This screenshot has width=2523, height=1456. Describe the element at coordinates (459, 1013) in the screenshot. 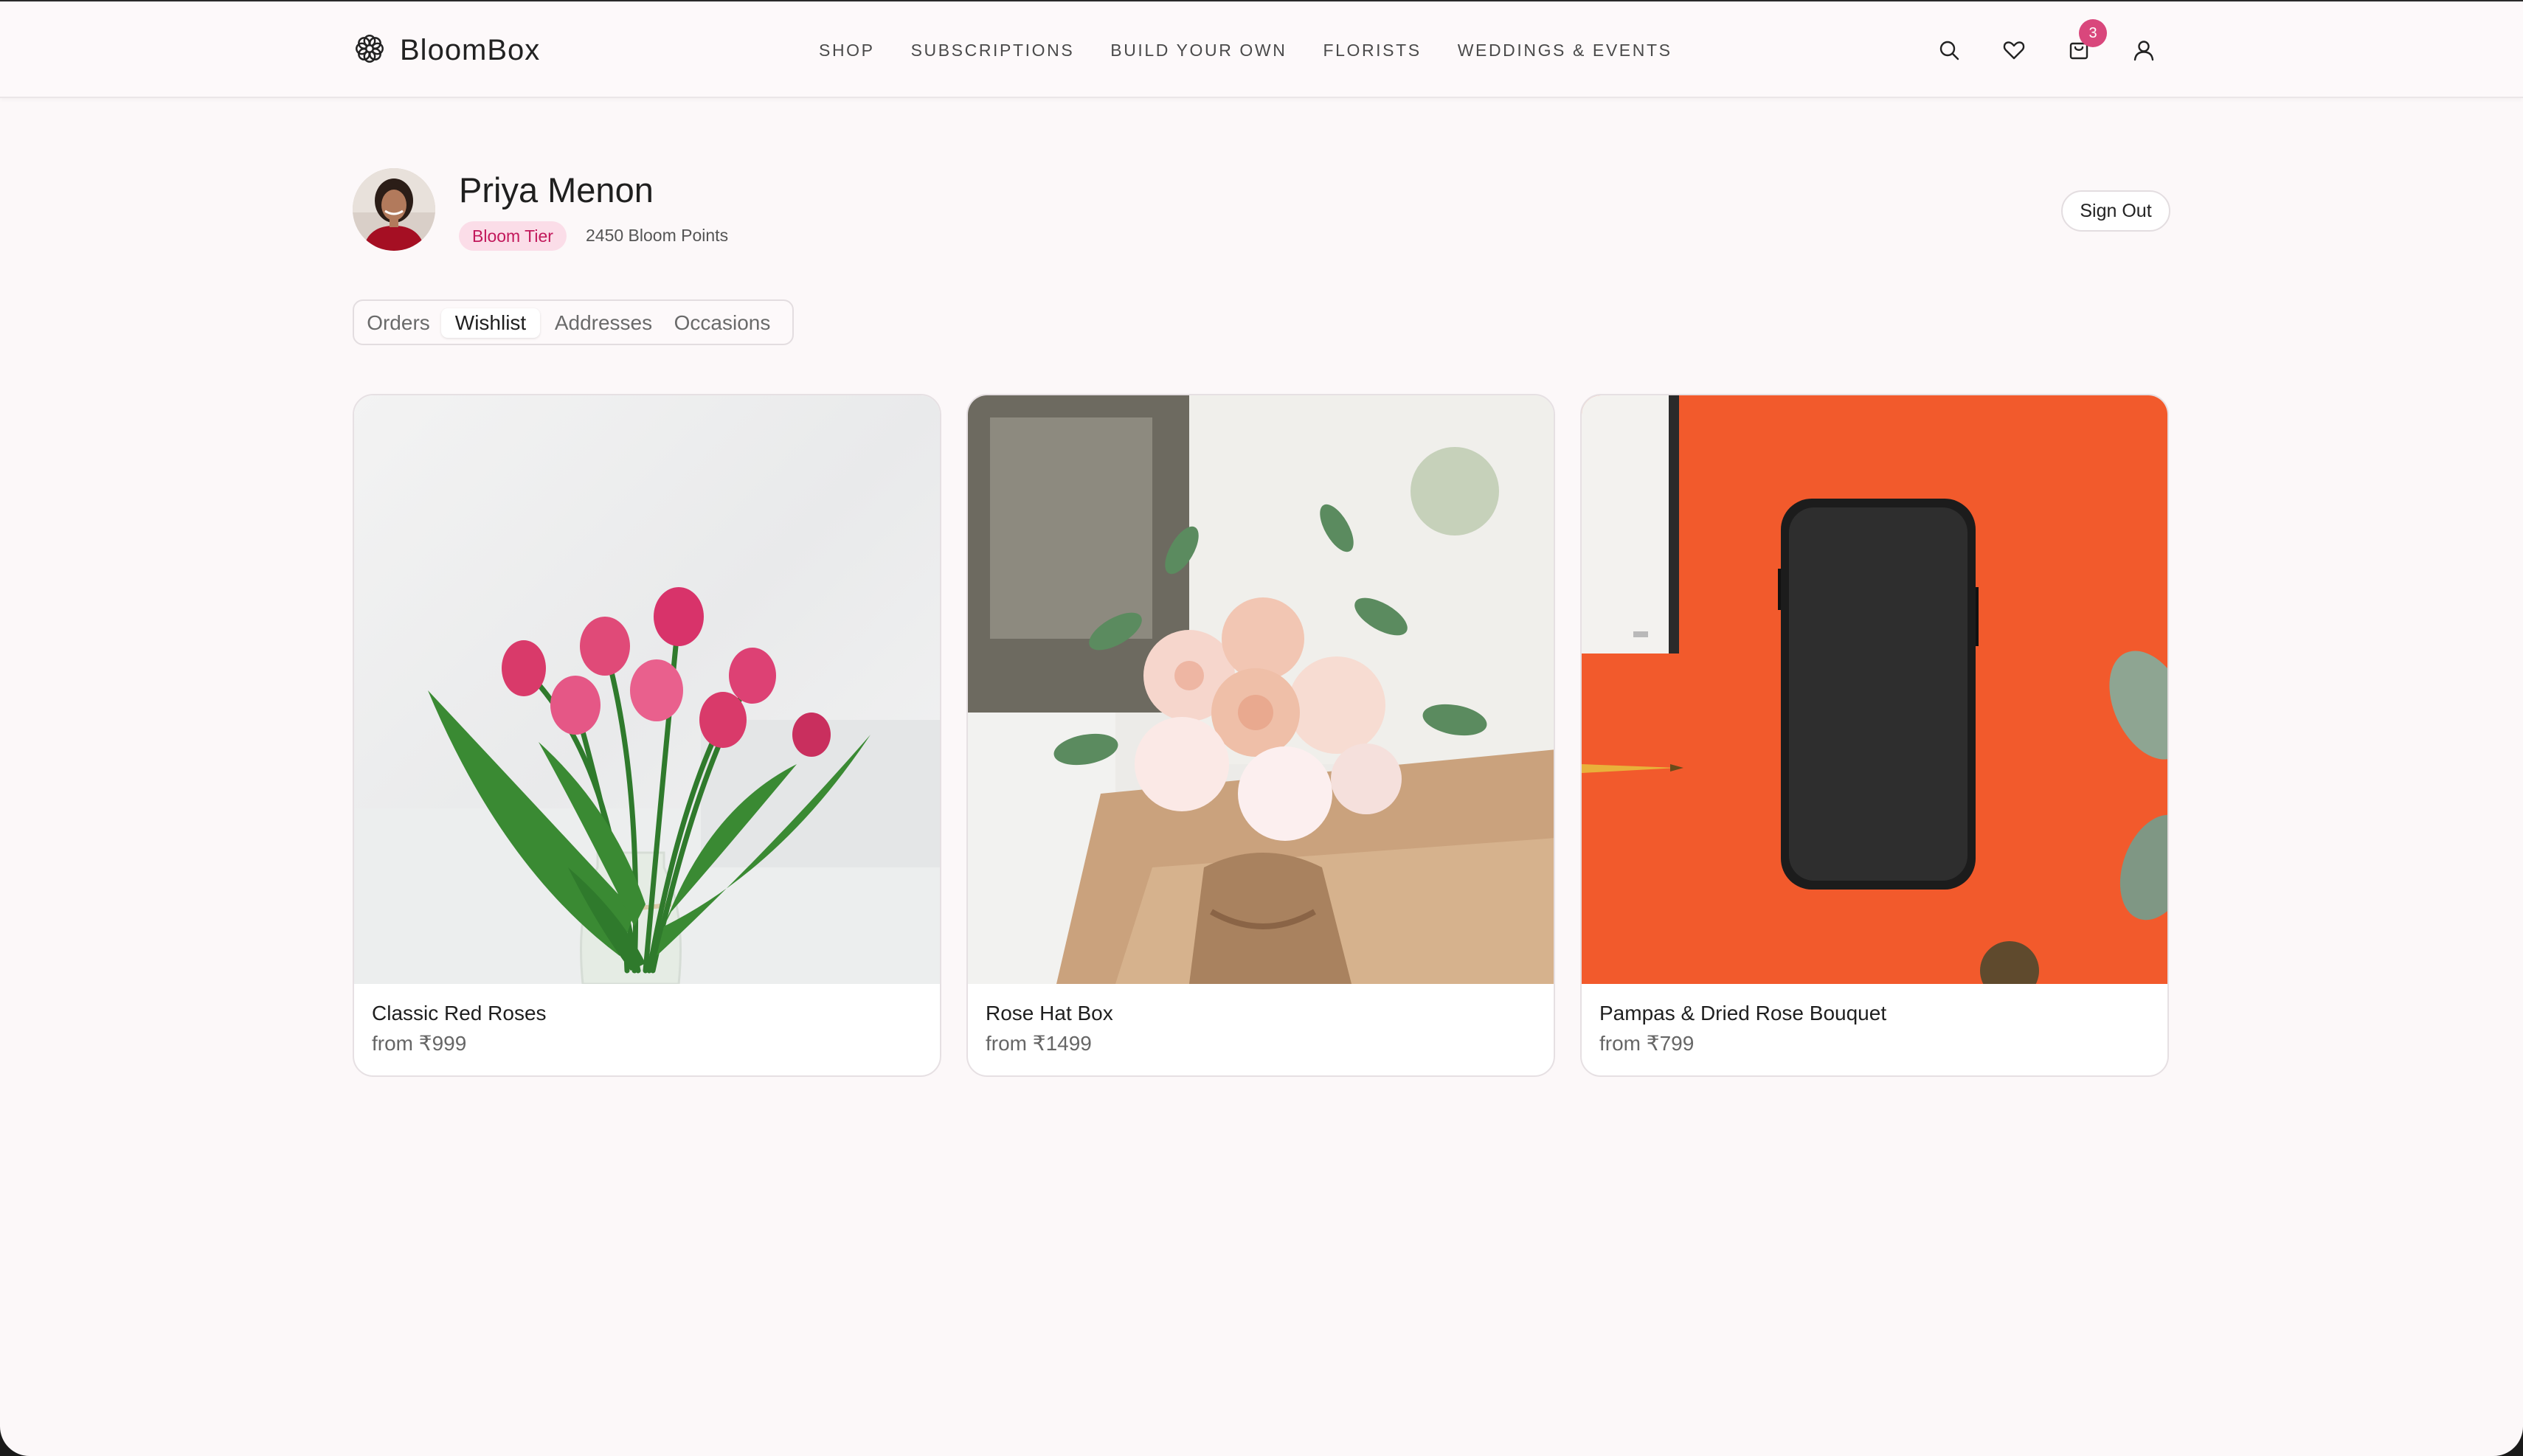

I see `product-name: Classic Red Roses` at that location.